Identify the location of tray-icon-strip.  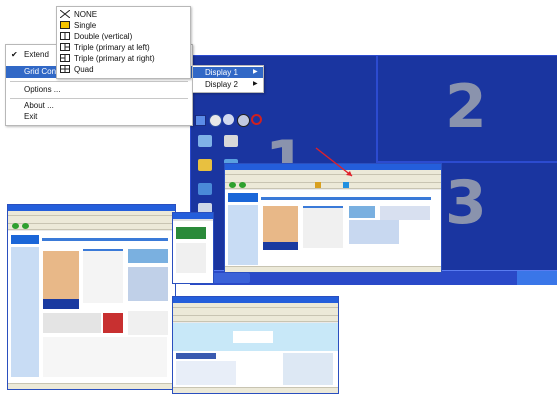
(230, 120).